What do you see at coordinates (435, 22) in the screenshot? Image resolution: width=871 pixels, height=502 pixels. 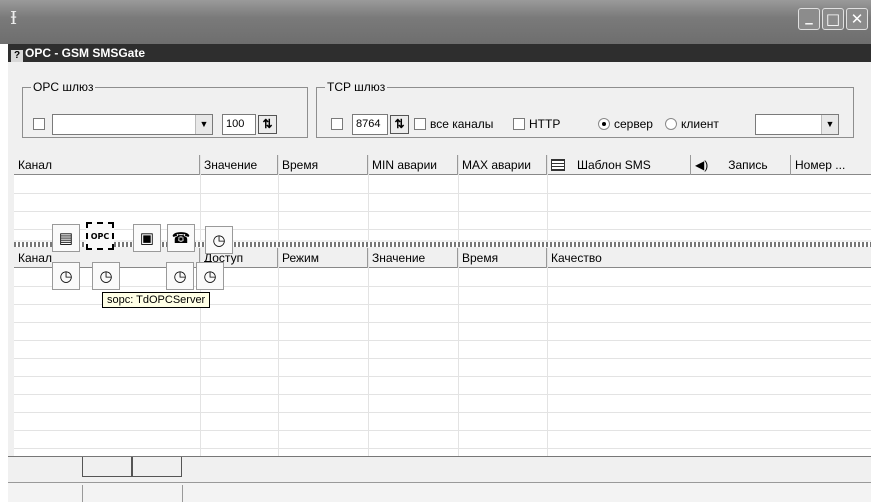 I see `window-titlebar: Ɨ _ □ ✕` at bounding box center [435, 22].